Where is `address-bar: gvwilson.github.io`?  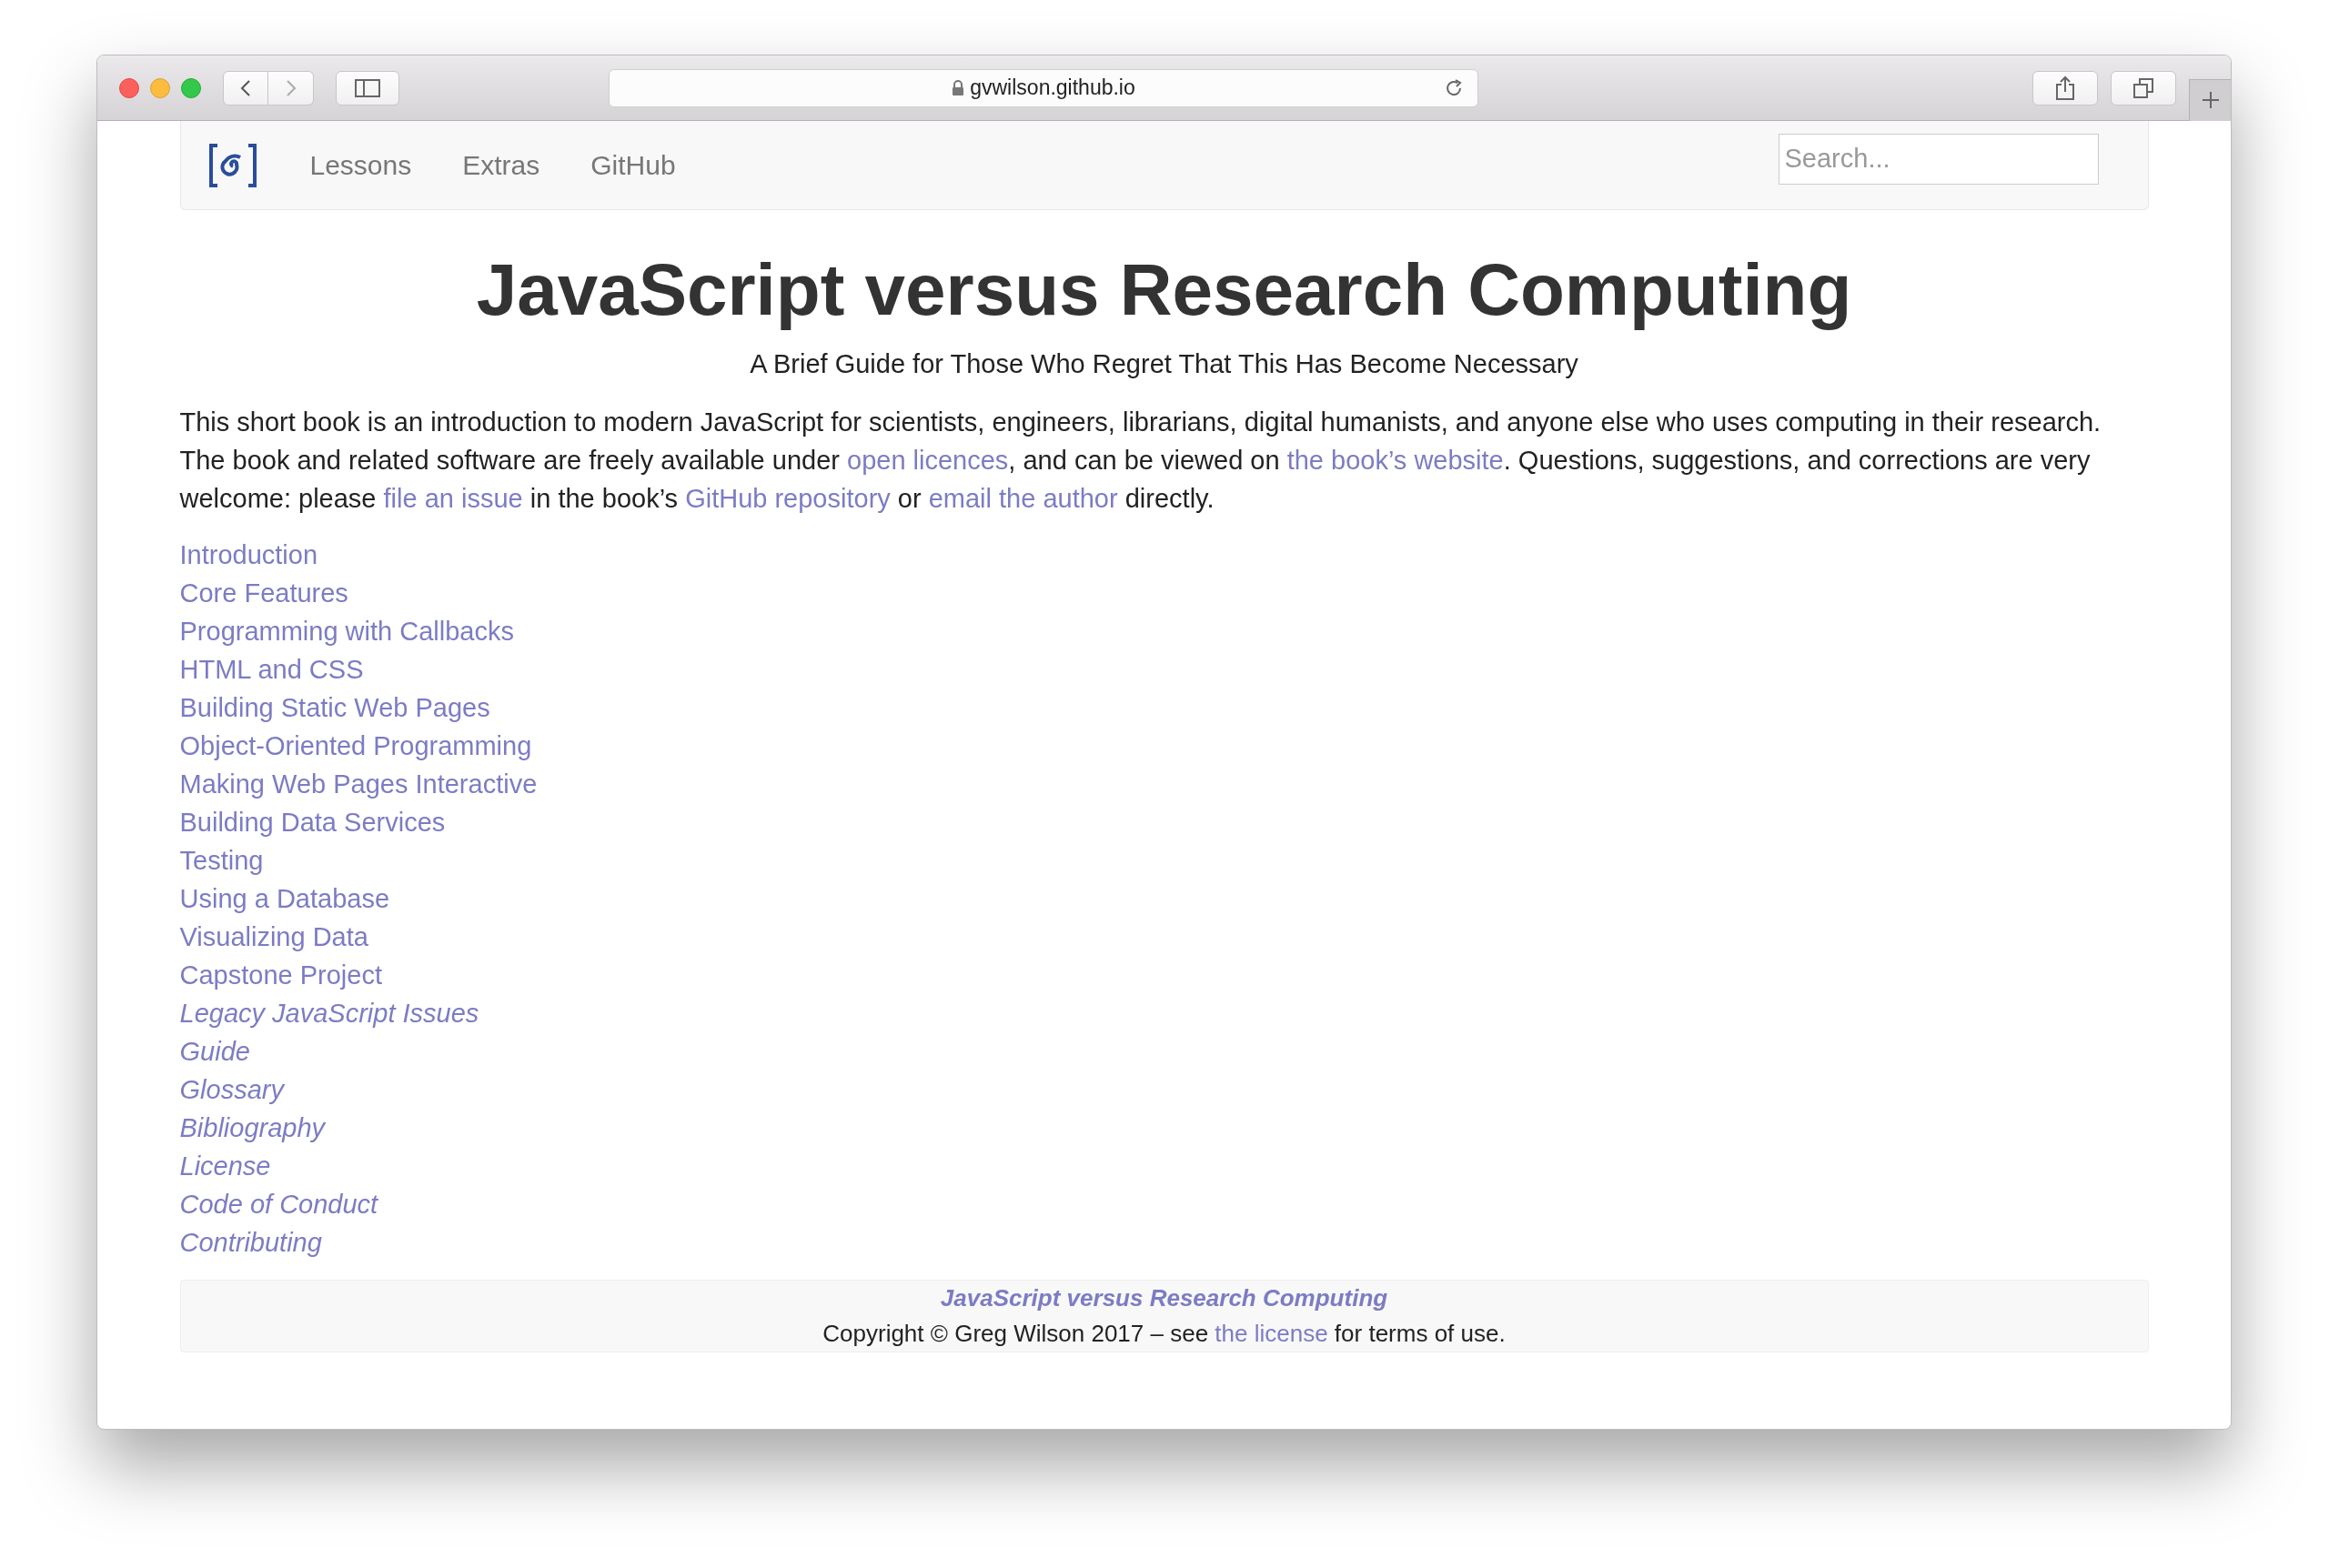
address-bar: gvwilson.github.io is located at coordinates (1043, 87).